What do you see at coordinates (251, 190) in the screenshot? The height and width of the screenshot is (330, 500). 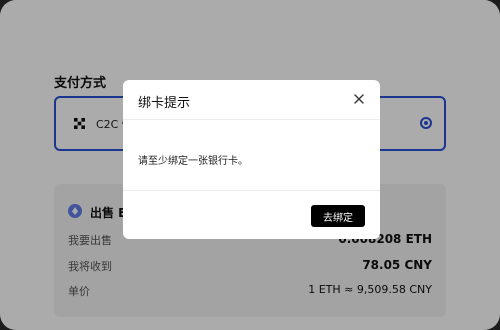 I see `dialog-footer-divider` at bounding box center [251, 190].